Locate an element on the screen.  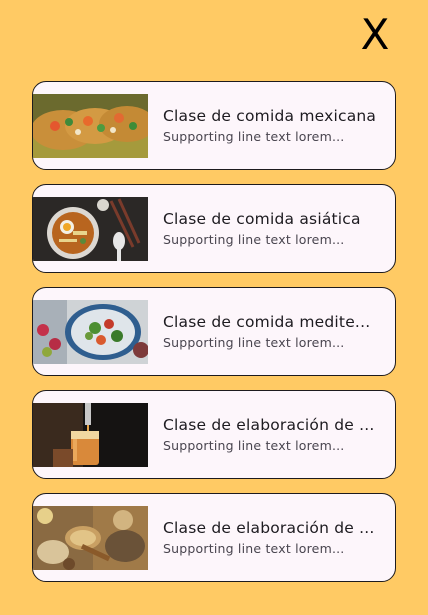
brewing-image is located at coordinates (90, 435).